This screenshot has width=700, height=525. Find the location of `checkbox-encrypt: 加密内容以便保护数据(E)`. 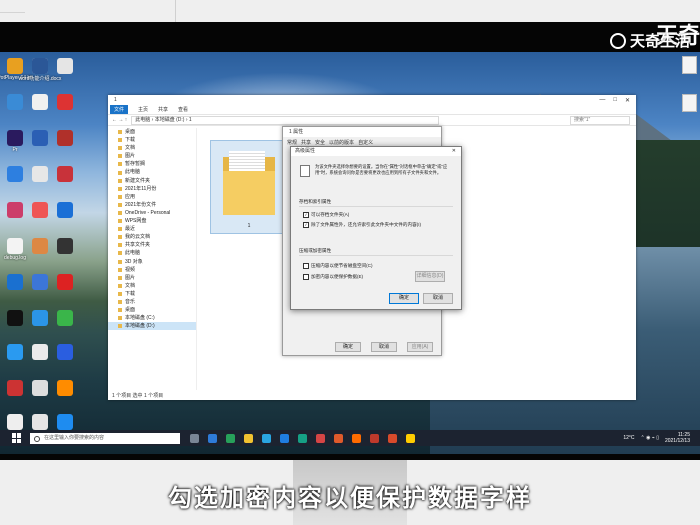

checkbox-encrypt: 加密内容以便保护数据(E) is located at coordinates (333, 277).